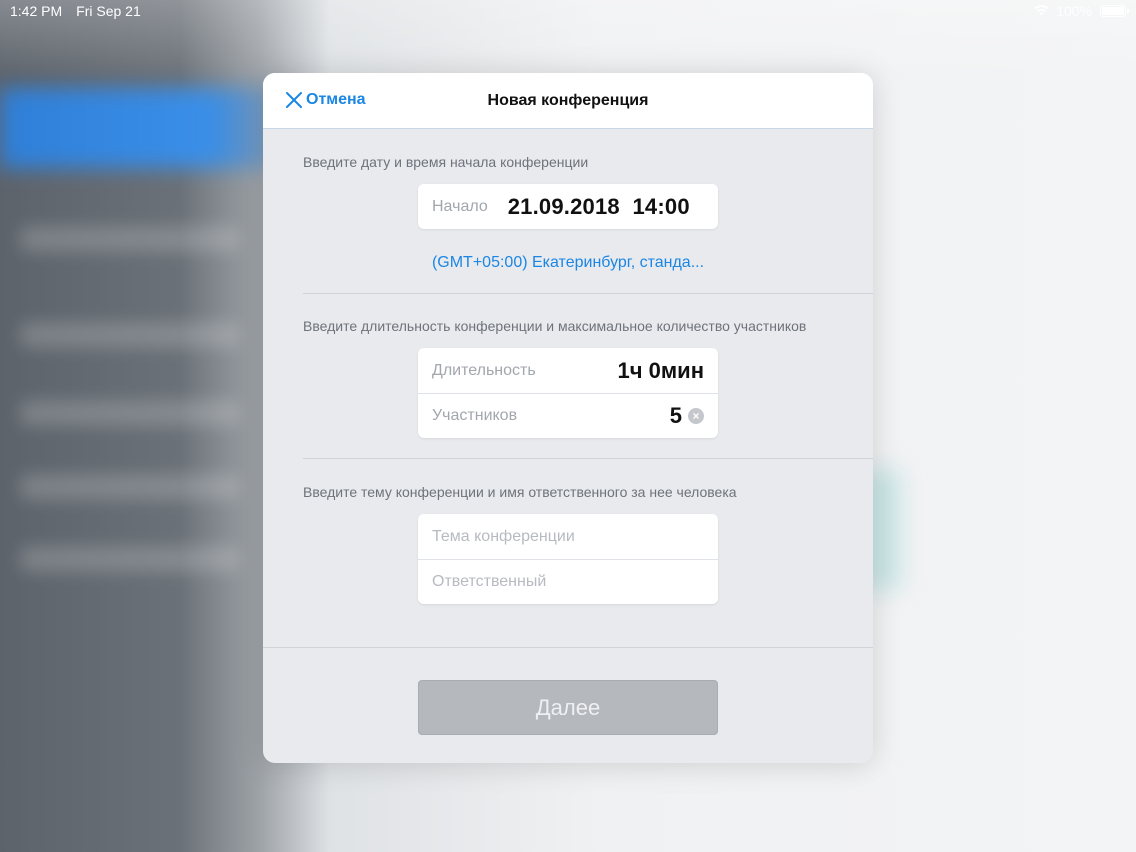  I want to click on start-label: Начало, so click(460, 206).